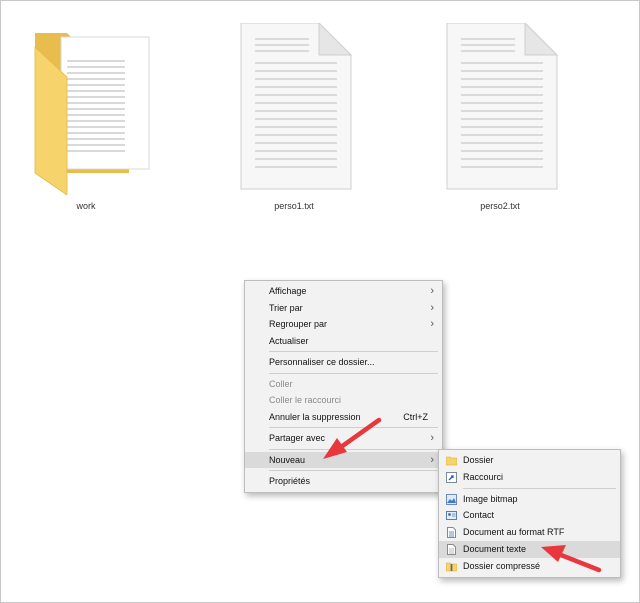 The image size is (640, 603). I want to click on menu-item-label: Regrouper par, so click(298, 324).